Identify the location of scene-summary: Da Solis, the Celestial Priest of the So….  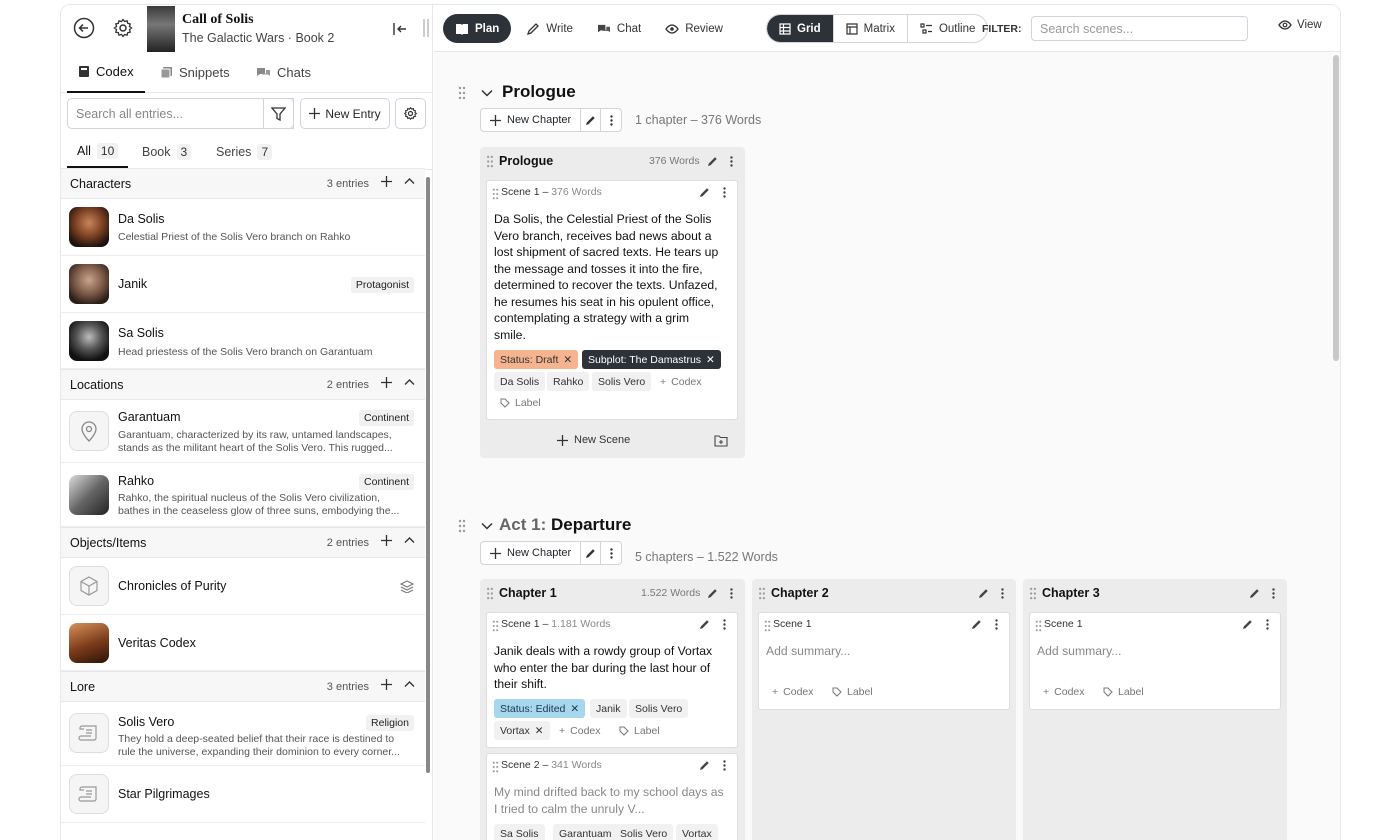
(609, 277).